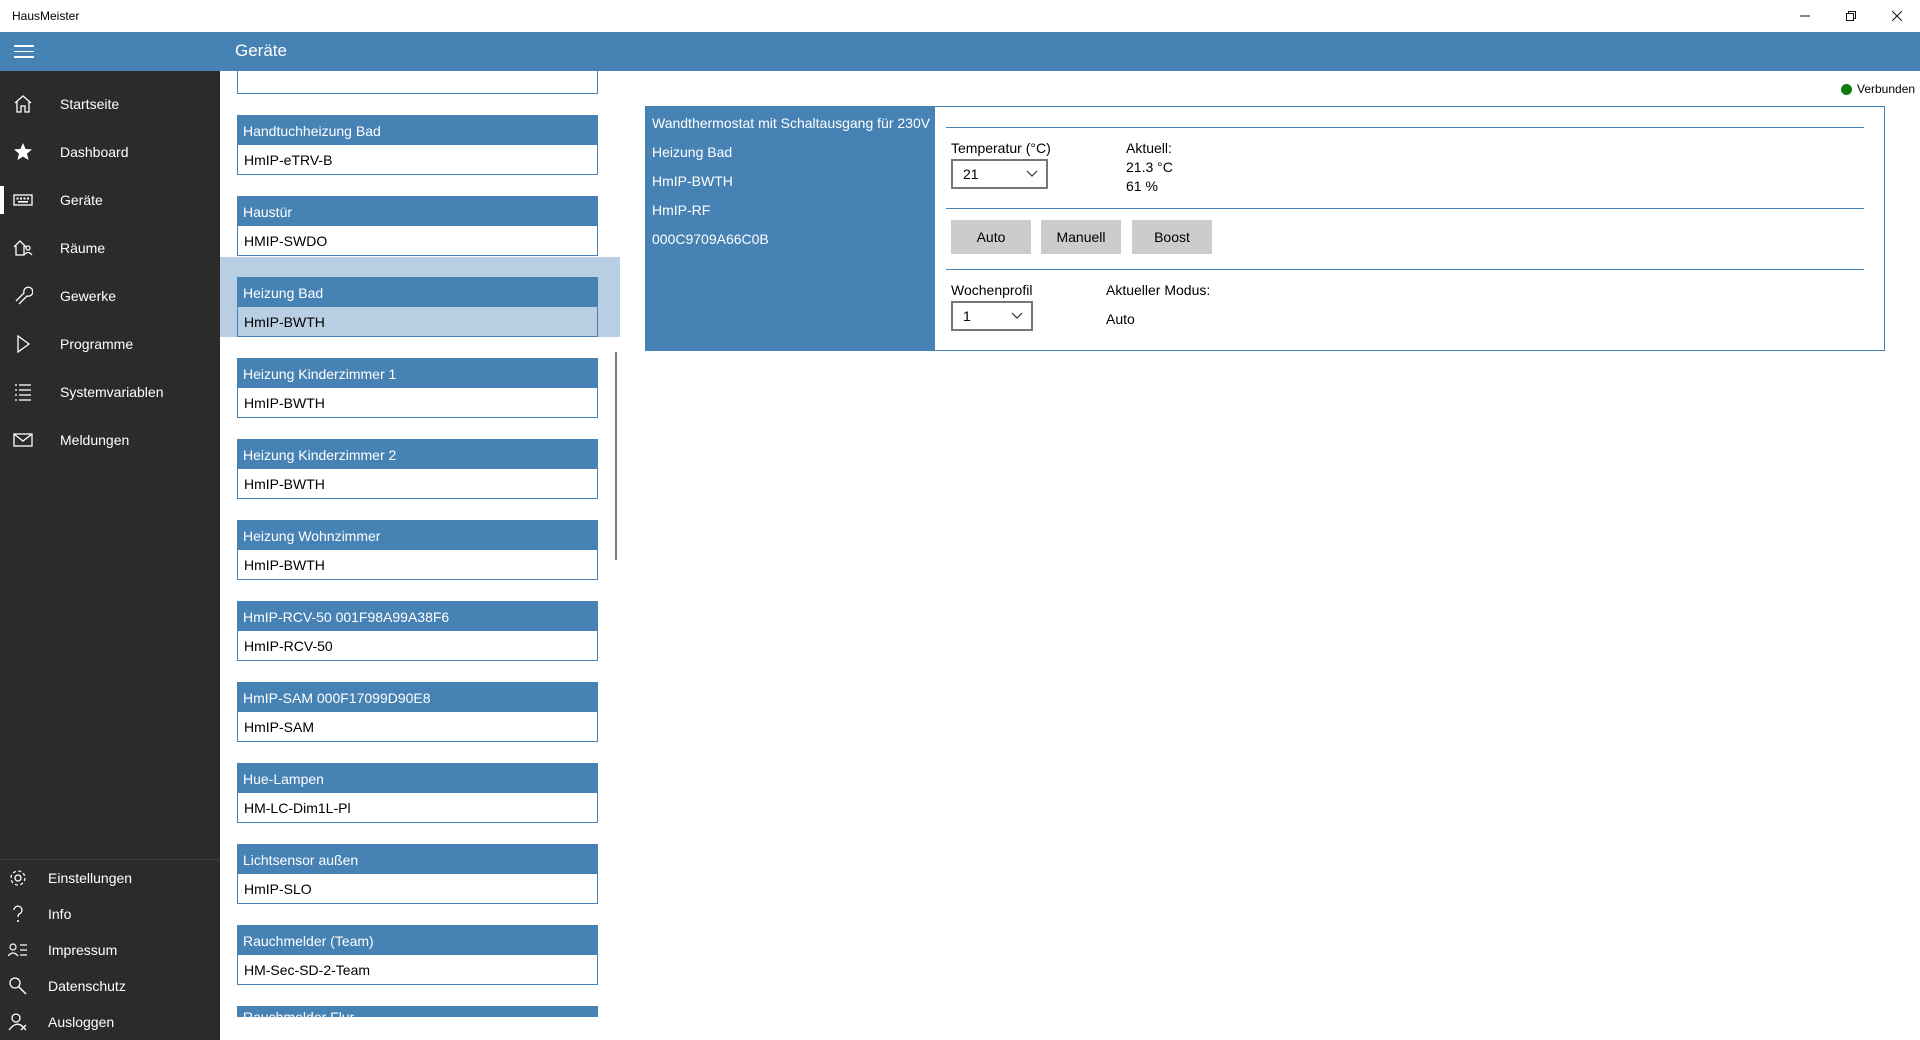 The image size is (1920, 1040). I want to click on sidebar-item-label: Impressum, so click(83, 950).